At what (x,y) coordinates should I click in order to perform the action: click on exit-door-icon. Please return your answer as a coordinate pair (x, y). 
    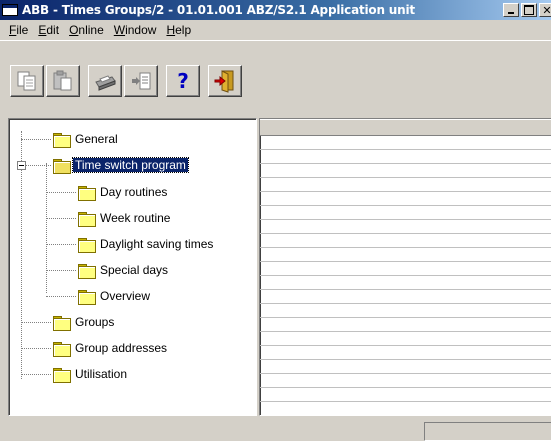
    Looking at the image, I should click on (224, 81).